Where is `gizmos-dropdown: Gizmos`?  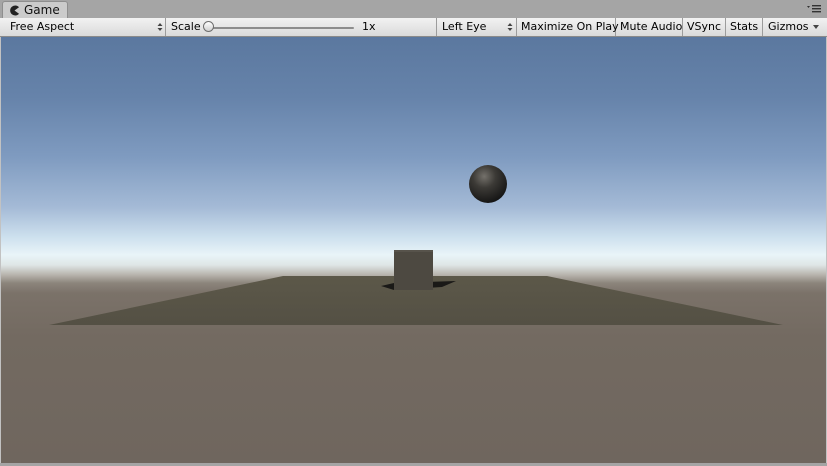
gizmos-dropdown: Gizmos is located at coordinates (794, 27).